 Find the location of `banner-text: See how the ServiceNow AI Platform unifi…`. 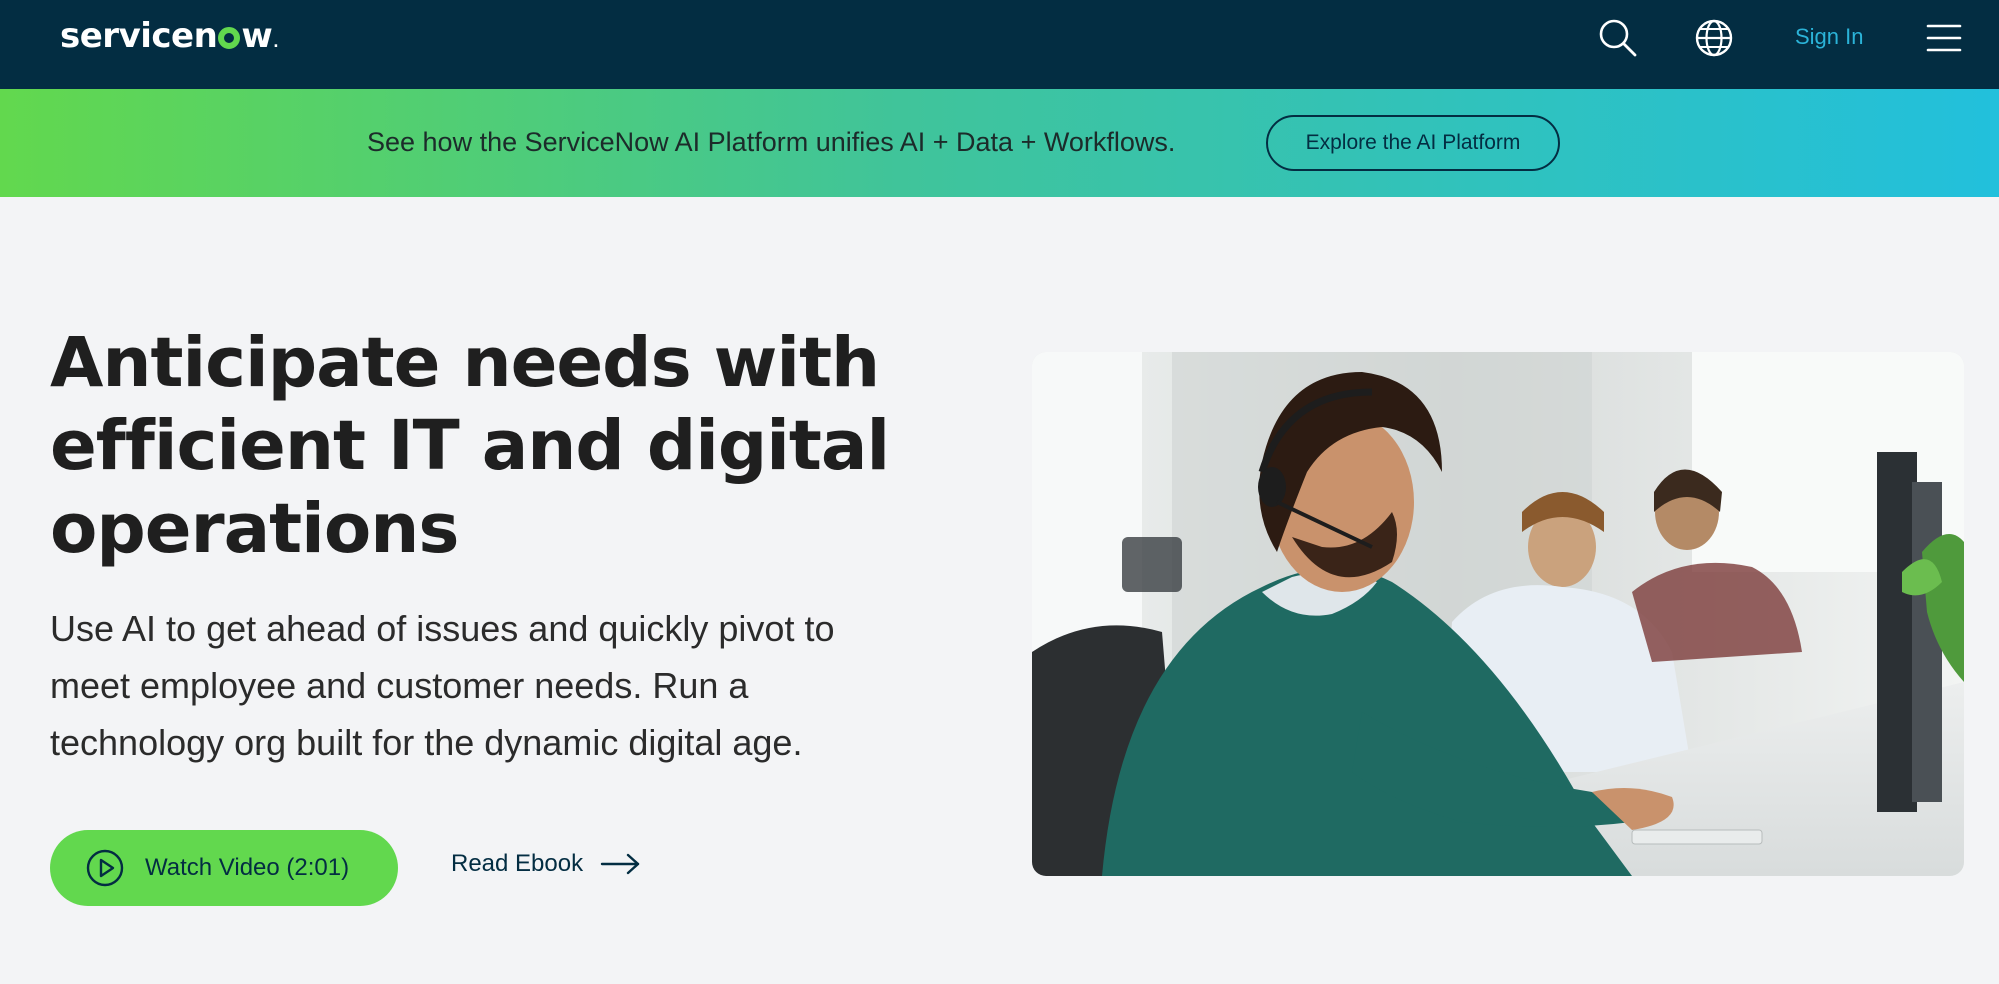

banner-text: See how the ServiceNow AI Platform unifi… is located at coordinates (771, 142).